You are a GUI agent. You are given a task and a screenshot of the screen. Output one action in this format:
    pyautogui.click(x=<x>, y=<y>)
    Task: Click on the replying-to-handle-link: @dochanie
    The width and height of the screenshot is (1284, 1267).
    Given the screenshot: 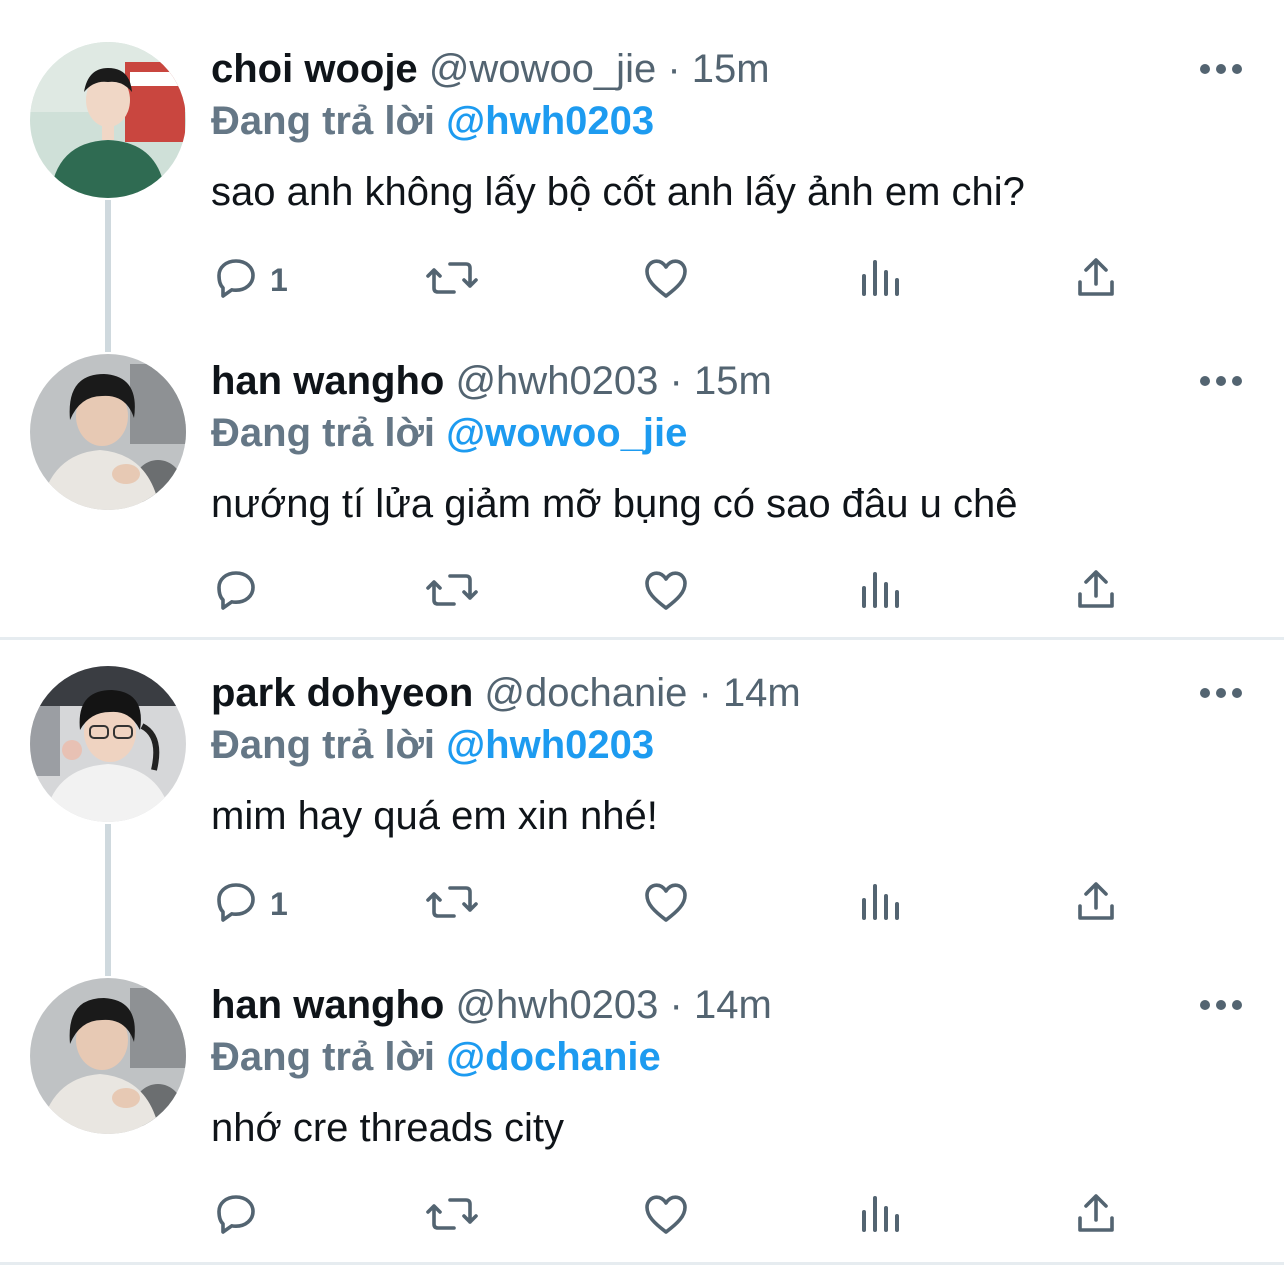 What is the action you would take?
    pyautogui.click(x=553, y=1057)
    